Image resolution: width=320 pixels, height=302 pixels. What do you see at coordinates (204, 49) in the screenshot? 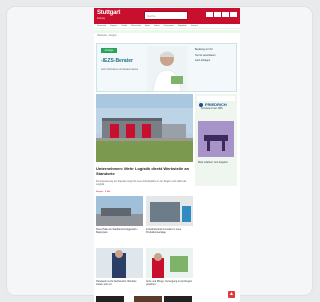
I see `promo-benefit-1: Beratung vor Ort` at bounding box center [204, 49].